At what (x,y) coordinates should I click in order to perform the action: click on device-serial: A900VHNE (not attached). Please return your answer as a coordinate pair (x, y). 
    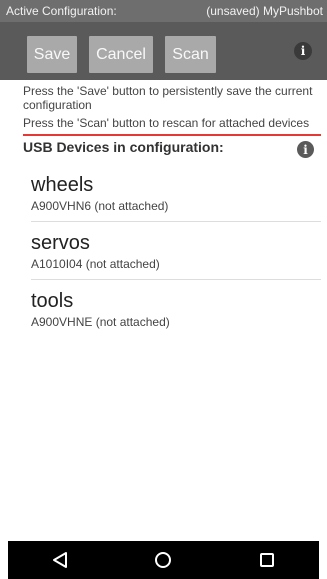
    Looking at the image, I should click on (100, 322).